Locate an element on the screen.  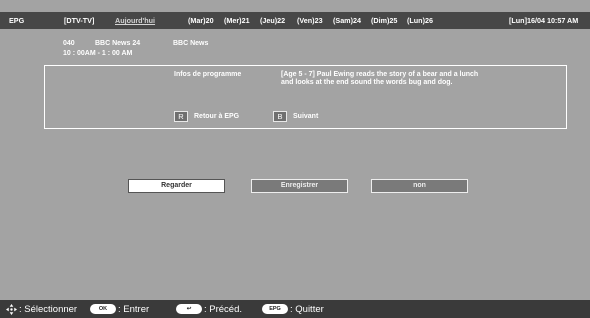
tab-day-mer: (Mer)21 is located at coordinates (237, 20).